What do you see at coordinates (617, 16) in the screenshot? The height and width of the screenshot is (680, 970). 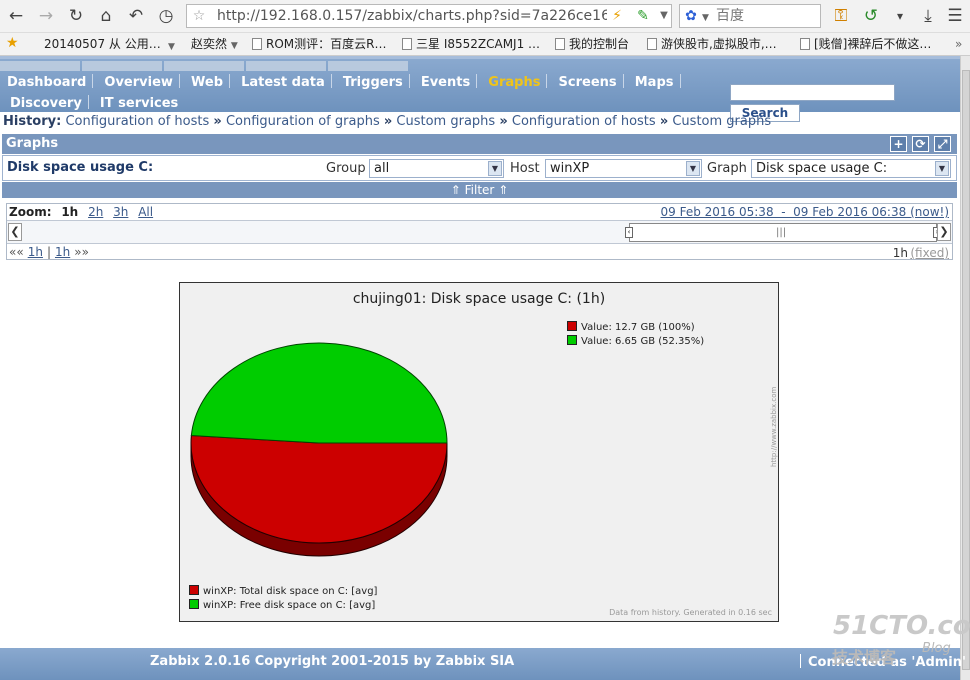 I see `lightning-icon: ⚡` at bounding box center [617, 16].